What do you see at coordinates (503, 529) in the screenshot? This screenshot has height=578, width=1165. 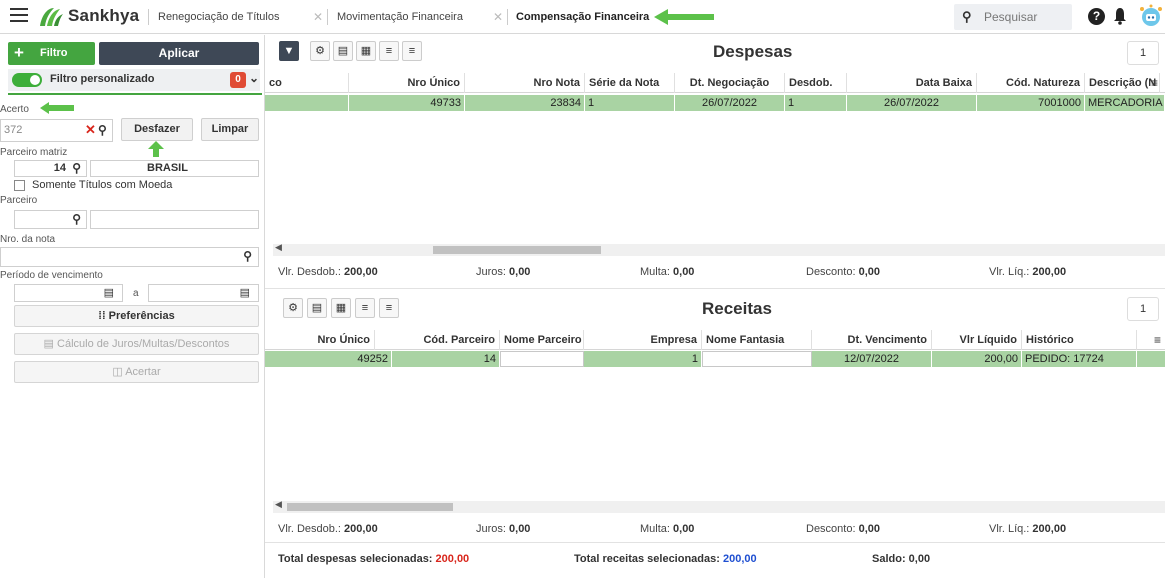 I see `receitas-juros: Juros: 0,00` at bounding box center [503, 529].